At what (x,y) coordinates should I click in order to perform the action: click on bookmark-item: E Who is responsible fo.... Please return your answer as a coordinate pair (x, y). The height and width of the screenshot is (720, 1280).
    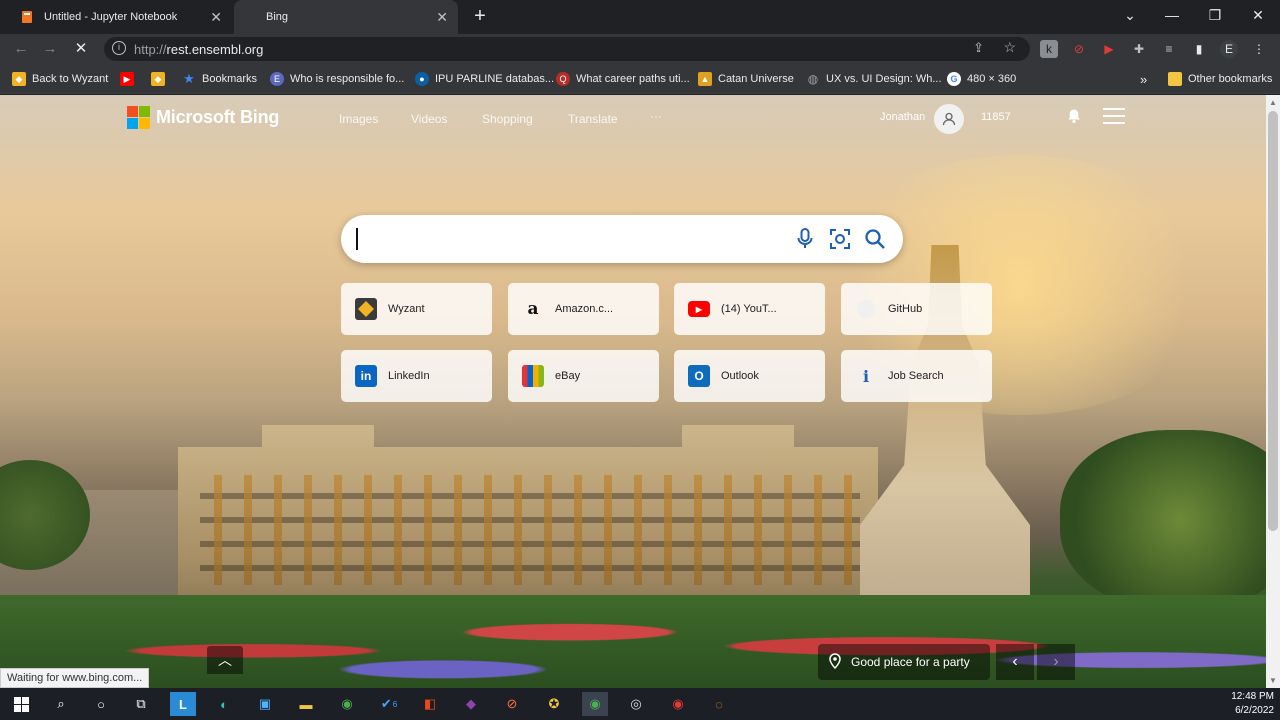
    Looking at the image, I should click on (337, 79).